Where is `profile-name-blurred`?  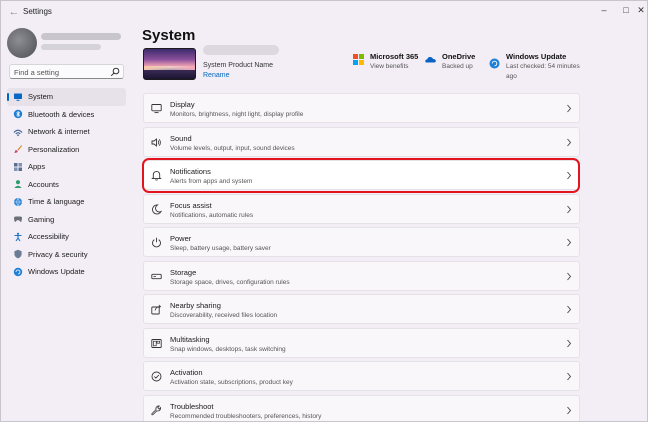 profile-name-blurred is located at coordinates (81, 36).